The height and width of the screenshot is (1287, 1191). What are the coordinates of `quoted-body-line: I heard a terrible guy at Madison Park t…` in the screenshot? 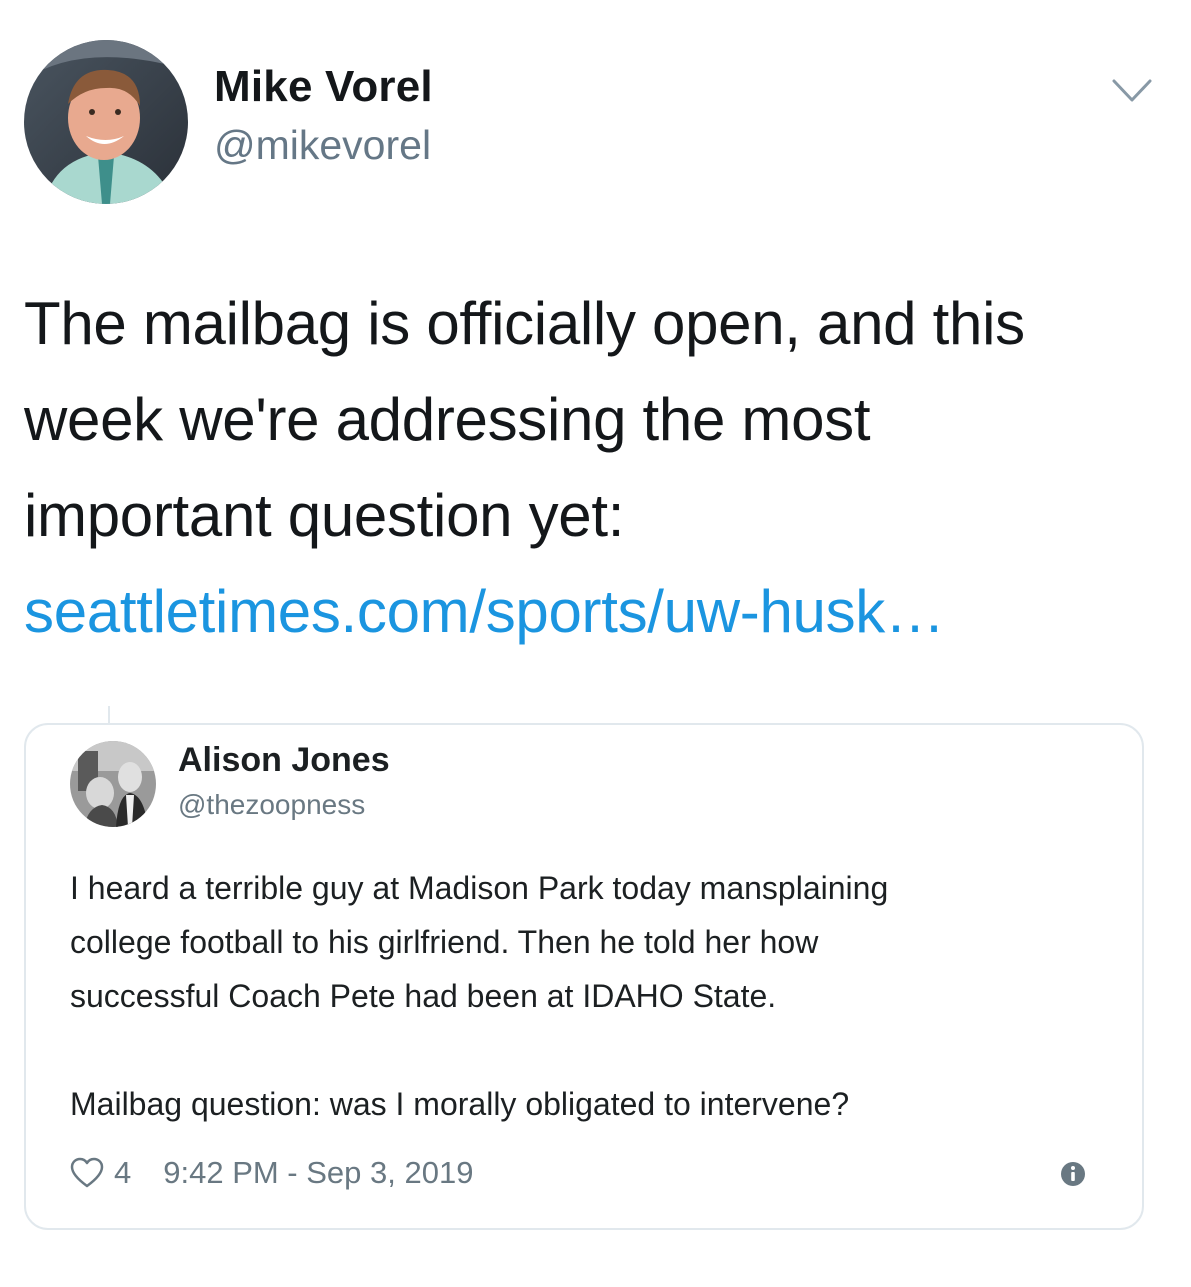 It's located at (479, 888).